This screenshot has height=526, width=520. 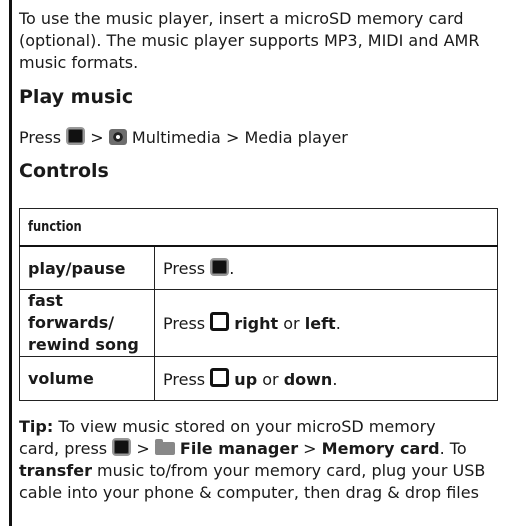 What do you see at coordinates (176, 137) in the screenshot?
I see `menu-multimedia: Multimedia` at bounding box center [176, 137].